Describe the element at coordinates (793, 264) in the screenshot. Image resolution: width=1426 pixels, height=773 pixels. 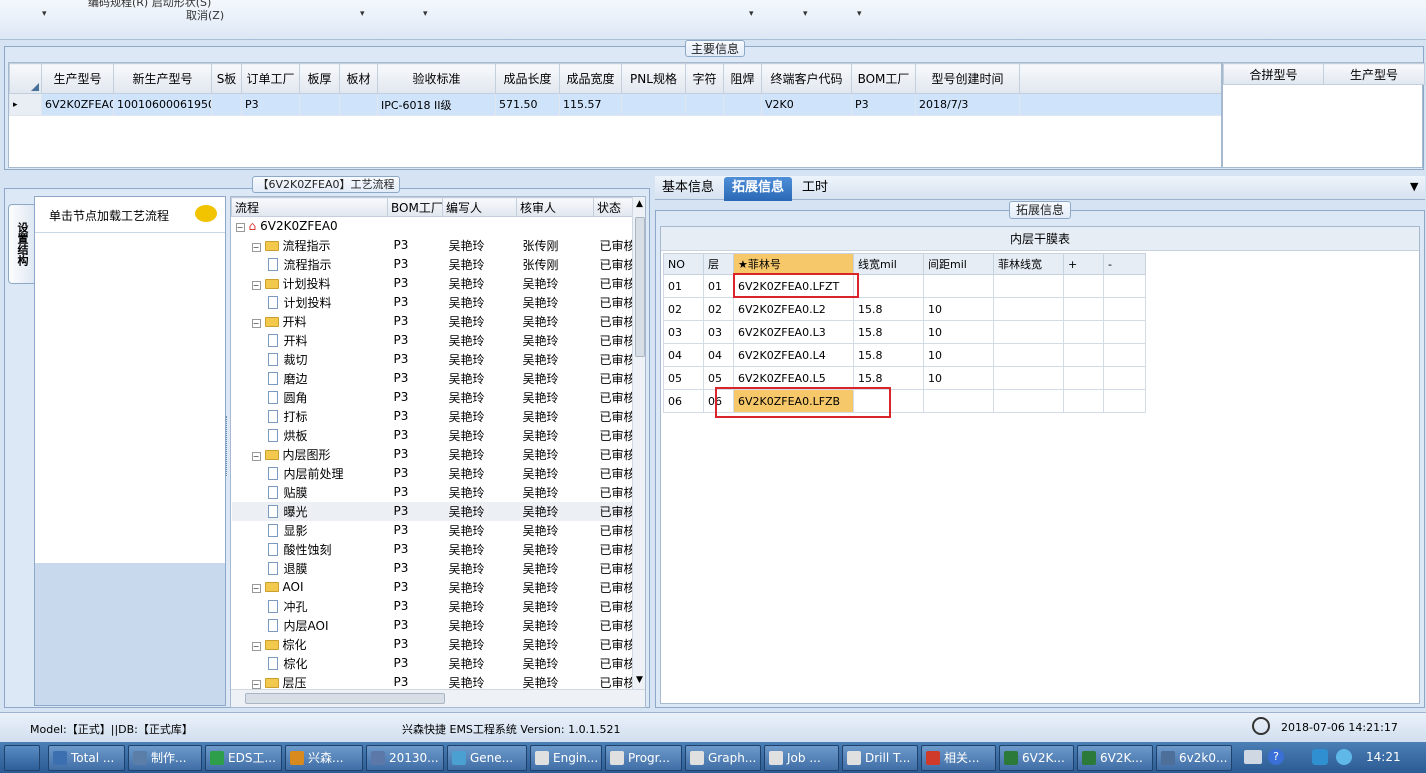
I see `dryfilm-col-header: ★菲林号` at that location.